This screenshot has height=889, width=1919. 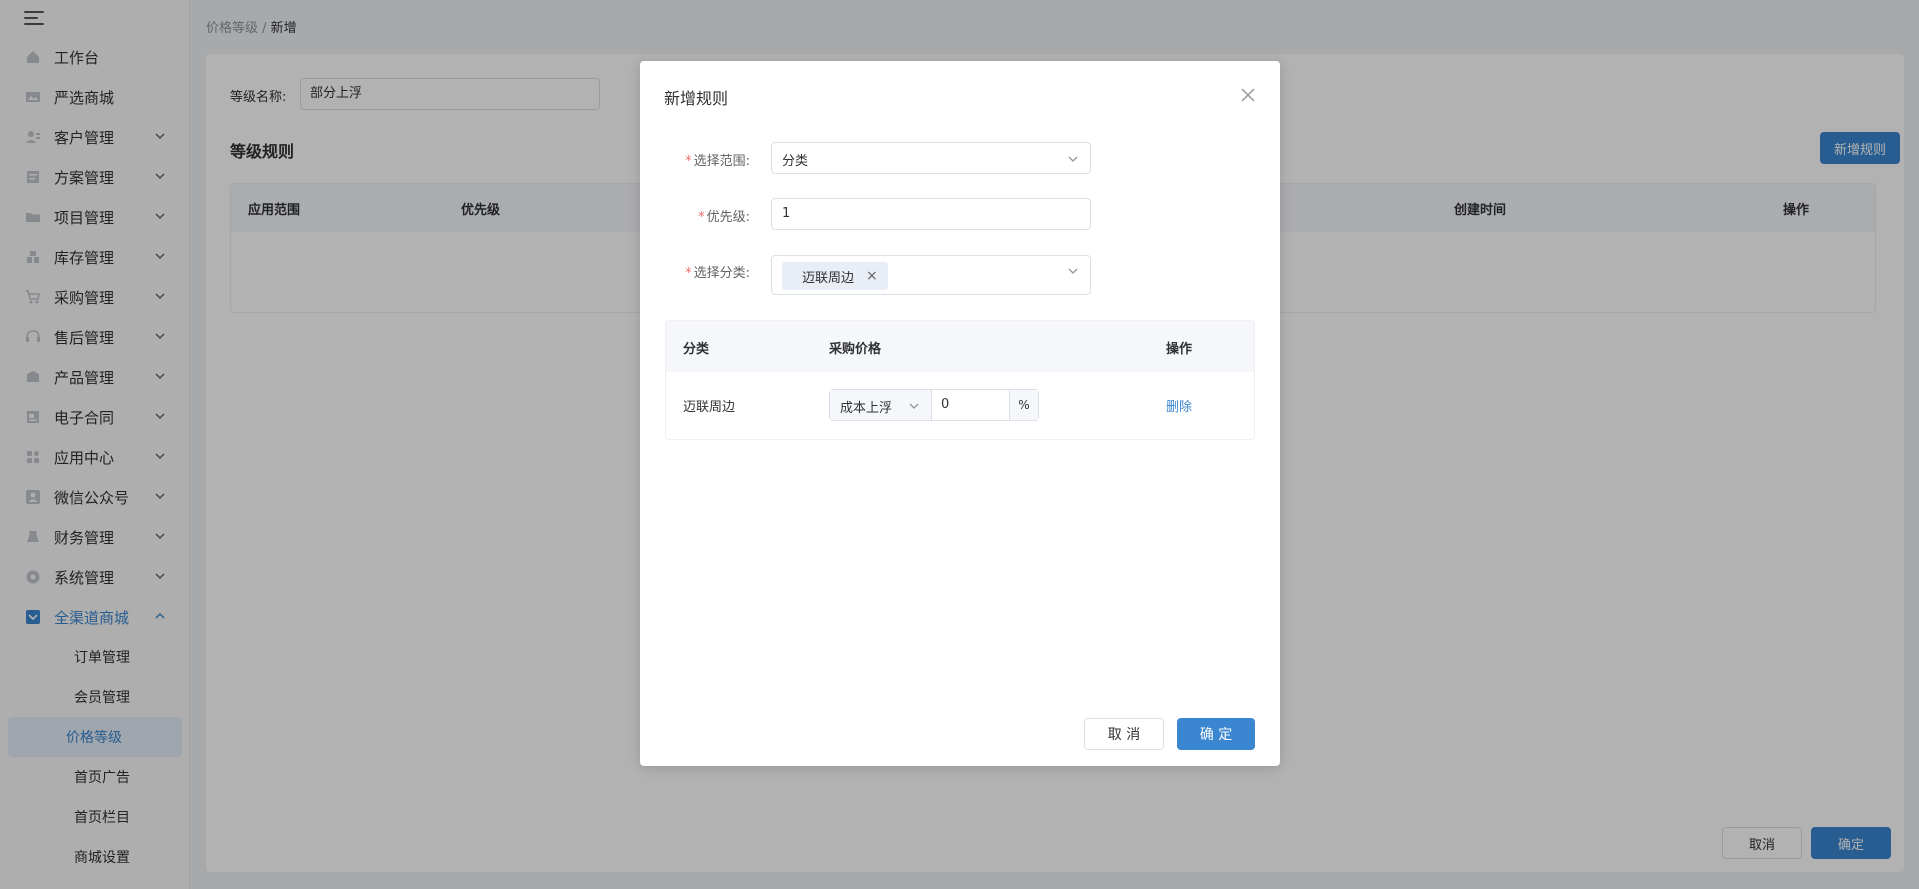 What do you see at coordinates (721, 273) in the screenshot?
I see `category-label-text: 选择分类:` at bounding box center [721, 273].